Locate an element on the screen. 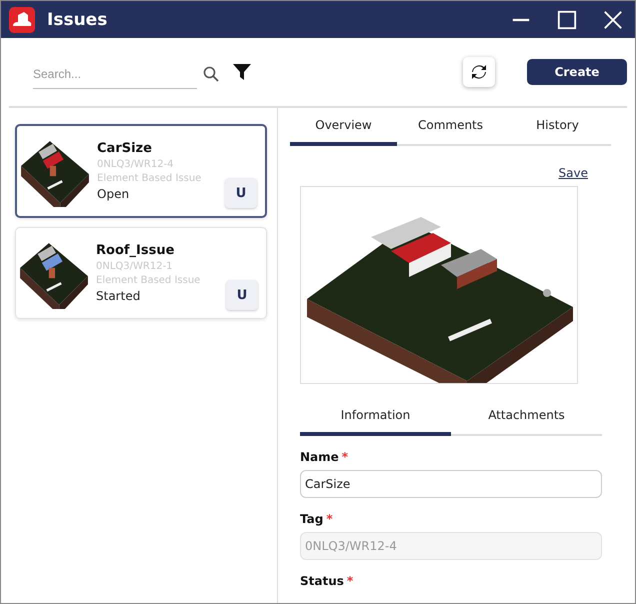 This screenshot has width=636, height=604. detail-tab: Comments is located at coordinates (450, 127).